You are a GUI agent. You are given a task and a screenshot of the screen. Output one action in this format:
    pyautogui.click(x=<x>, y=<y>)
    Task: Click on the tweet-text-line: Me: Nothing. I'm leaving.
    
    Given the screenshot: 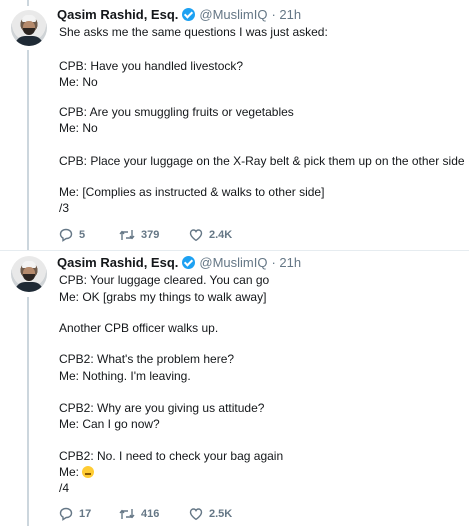 What is the action you would take?
    pyautogui.click(x=125, y=376)
    